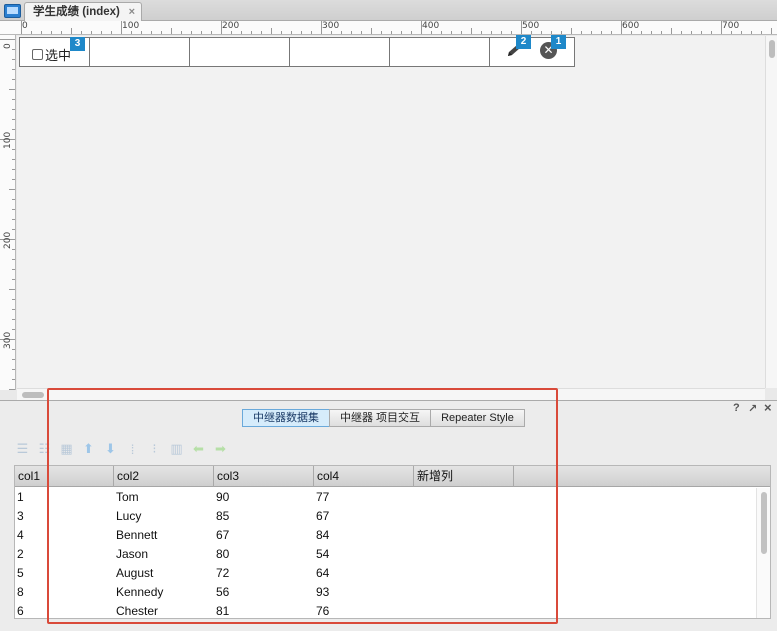 The width and height of the screenshot is (777, 631). I want to click on table-vertical-scrollbar, so click(763, 553).